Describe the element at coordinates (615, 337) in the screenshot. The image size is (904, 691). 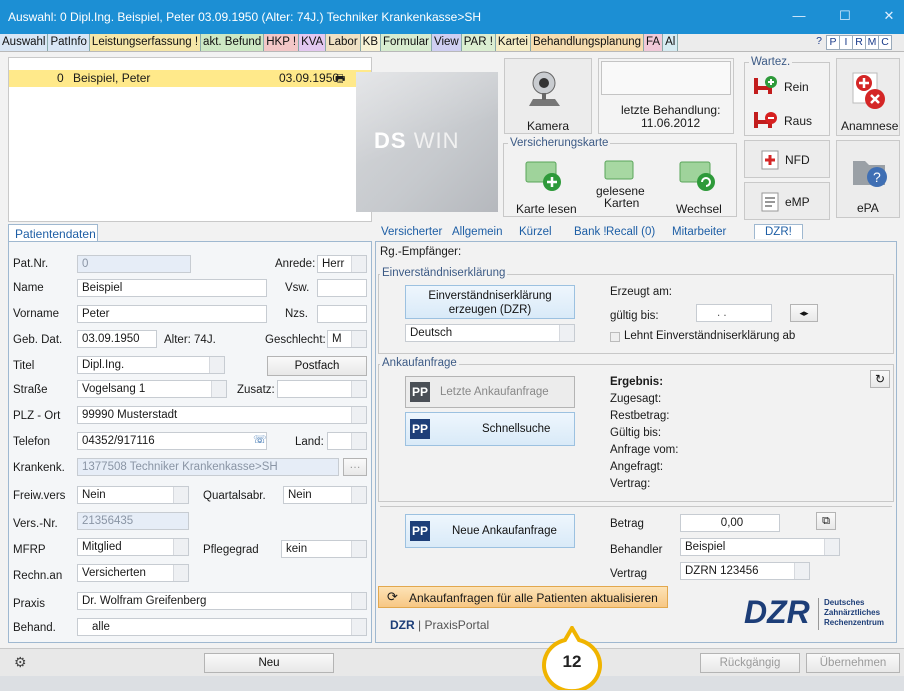
I see `lehnt-ab-checkbox` at that location.